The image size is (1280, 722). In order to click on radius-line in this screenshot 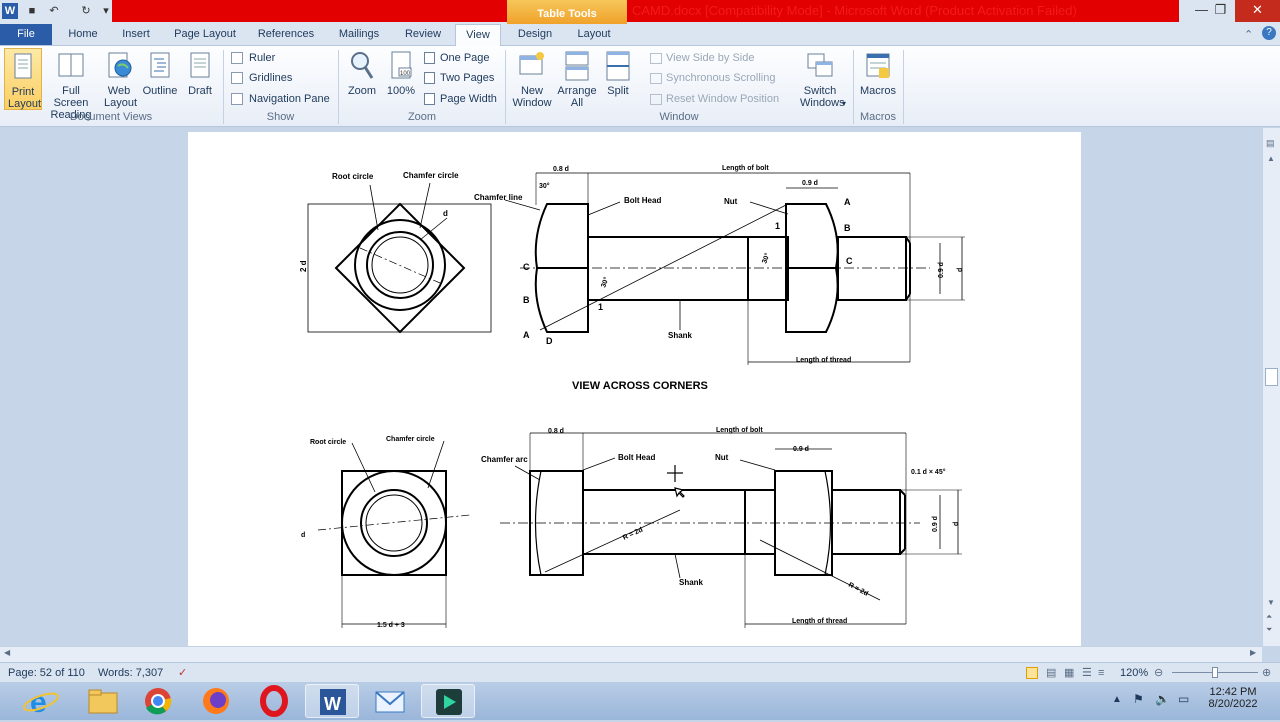, I will do `click(612, 541)`.